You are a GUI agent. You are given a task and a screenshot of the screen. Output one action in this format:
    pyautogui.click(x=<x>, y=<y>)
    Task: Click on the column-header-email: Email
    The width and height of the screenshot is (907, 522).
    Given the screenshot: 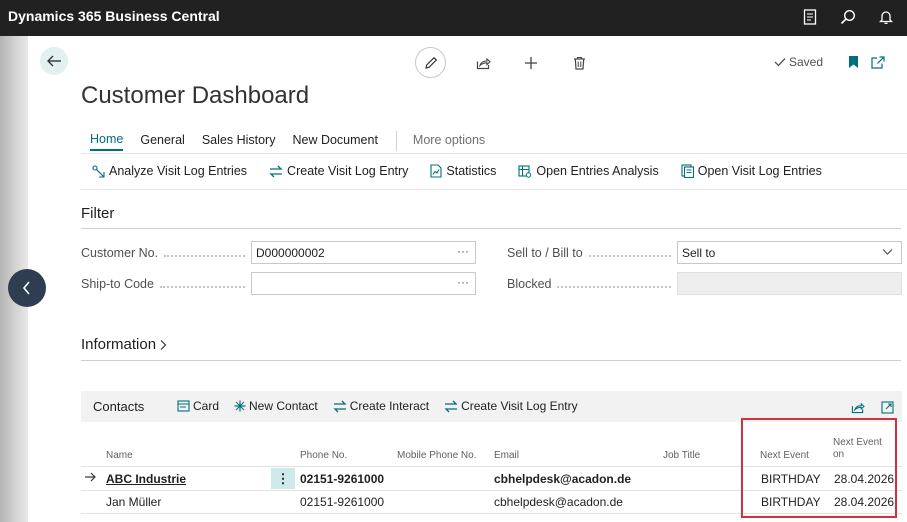 What is the action you would take?
    pyautogui.click(x=506, y=455)
    